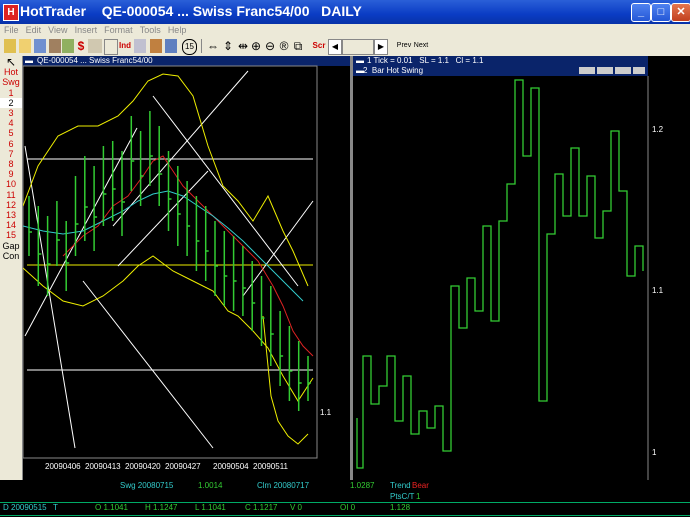 This screenshot has height=517, width=690. Describe the element at coordinates (11, 235) in the screenshot. I see `sidebar-item-15: 15` at that location.